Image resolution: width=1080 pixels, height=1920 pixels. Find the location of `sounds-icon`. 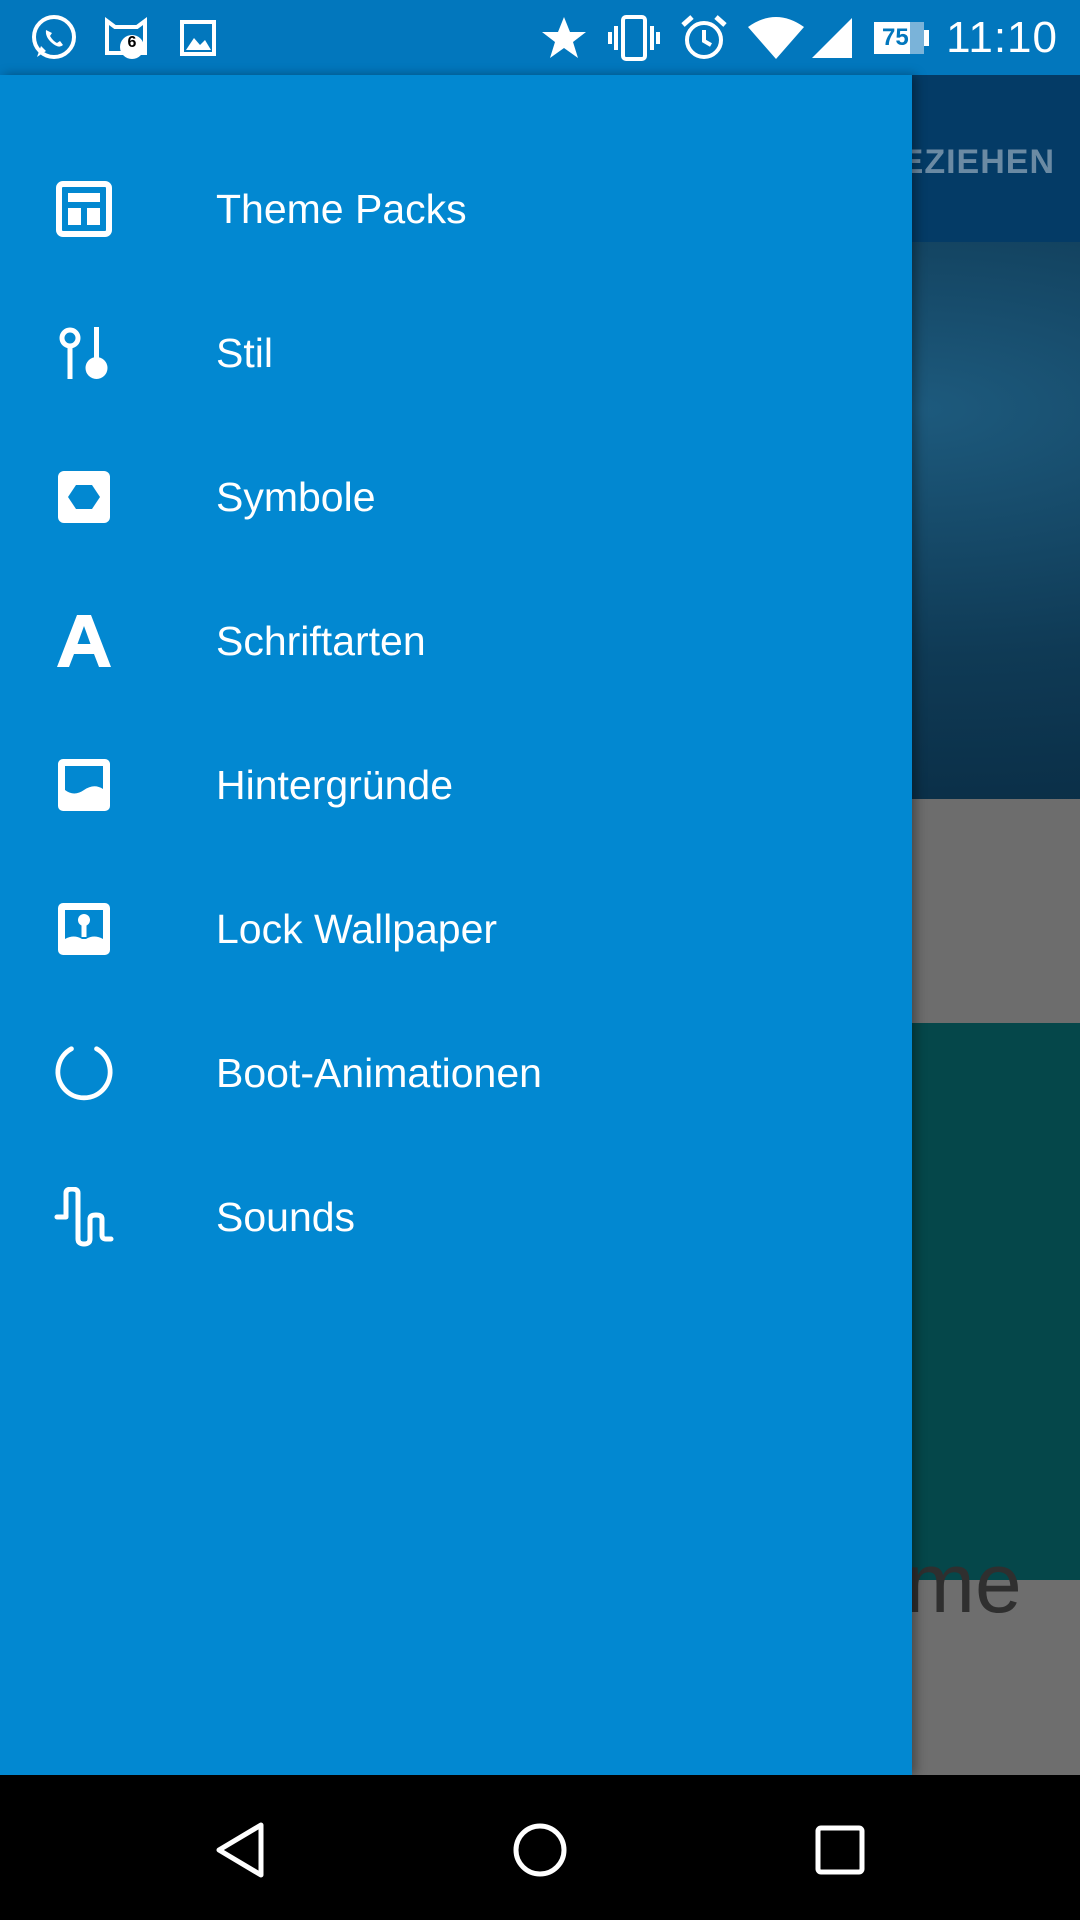

sounds-icon is located at coordinates (84, 1217).